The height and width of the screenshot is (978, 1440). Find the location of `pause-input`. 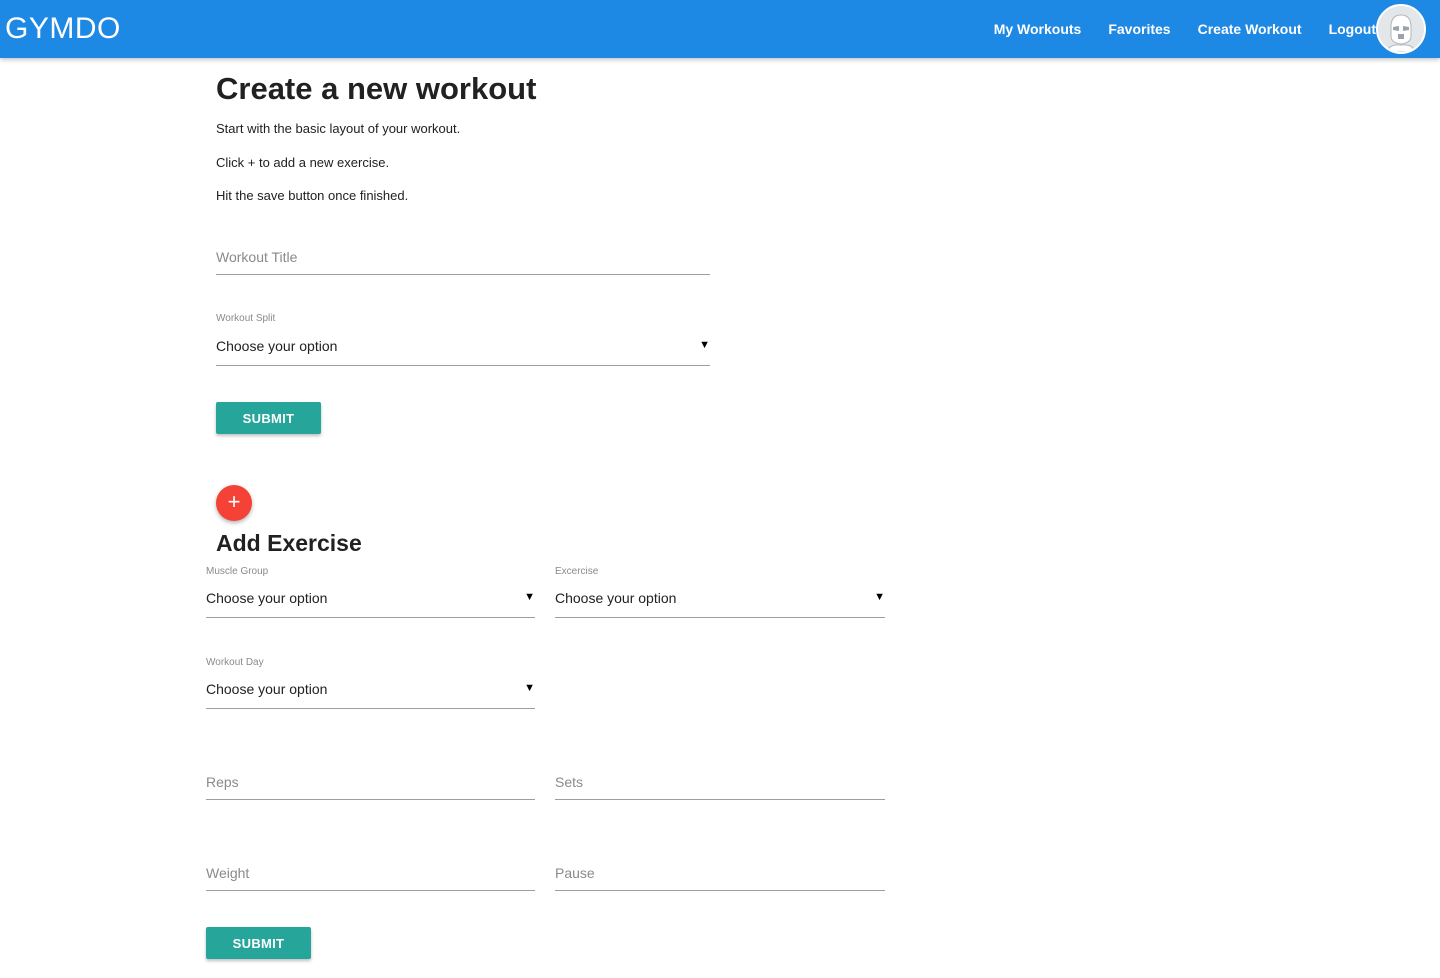

pause-input is located at coordinates (720, 873).